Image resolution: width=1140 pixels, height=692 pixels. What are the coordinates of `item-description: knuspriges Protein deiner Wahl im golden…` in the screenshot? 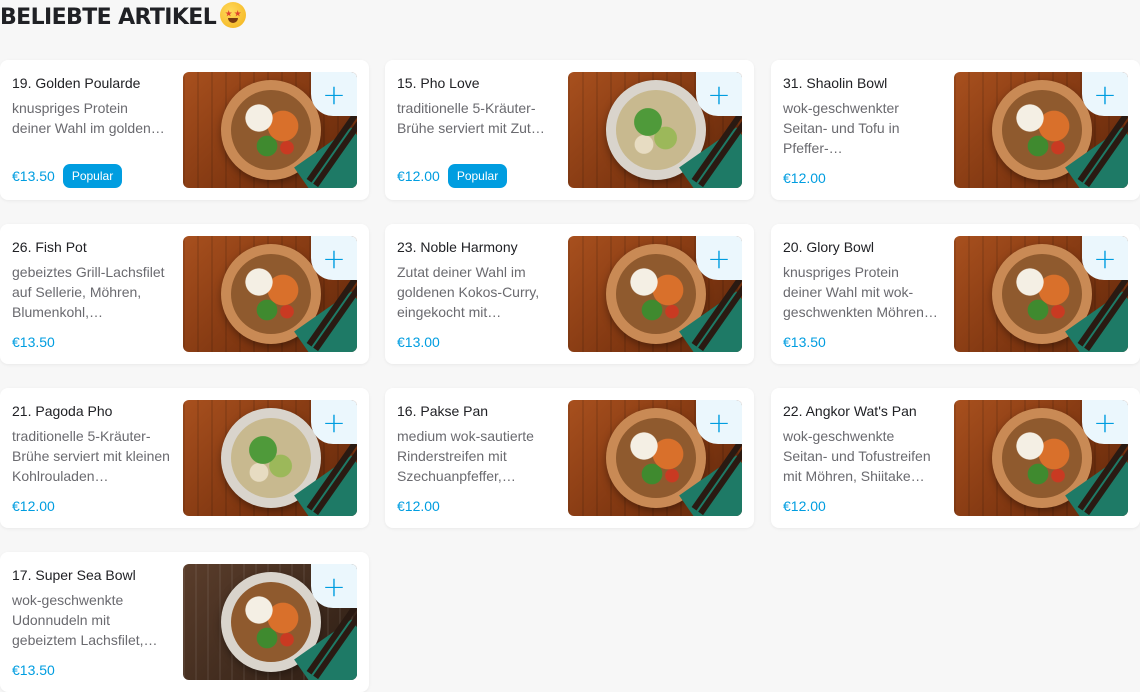 It's located at (88, 118).